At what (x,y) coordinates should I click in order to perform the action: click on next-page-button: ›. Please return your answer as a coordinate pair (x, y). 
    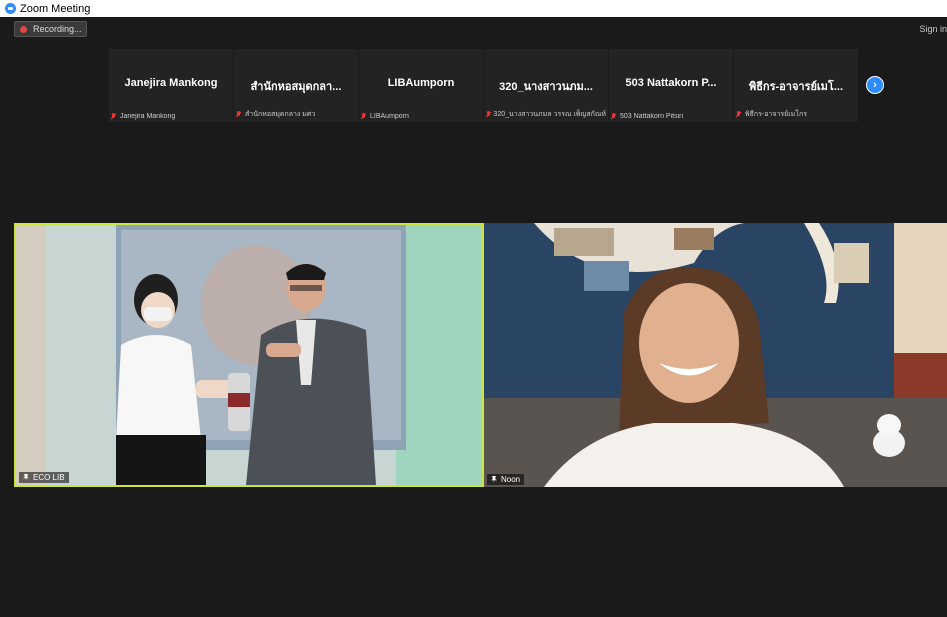
    Looking at the image, I should click on (875, 85).